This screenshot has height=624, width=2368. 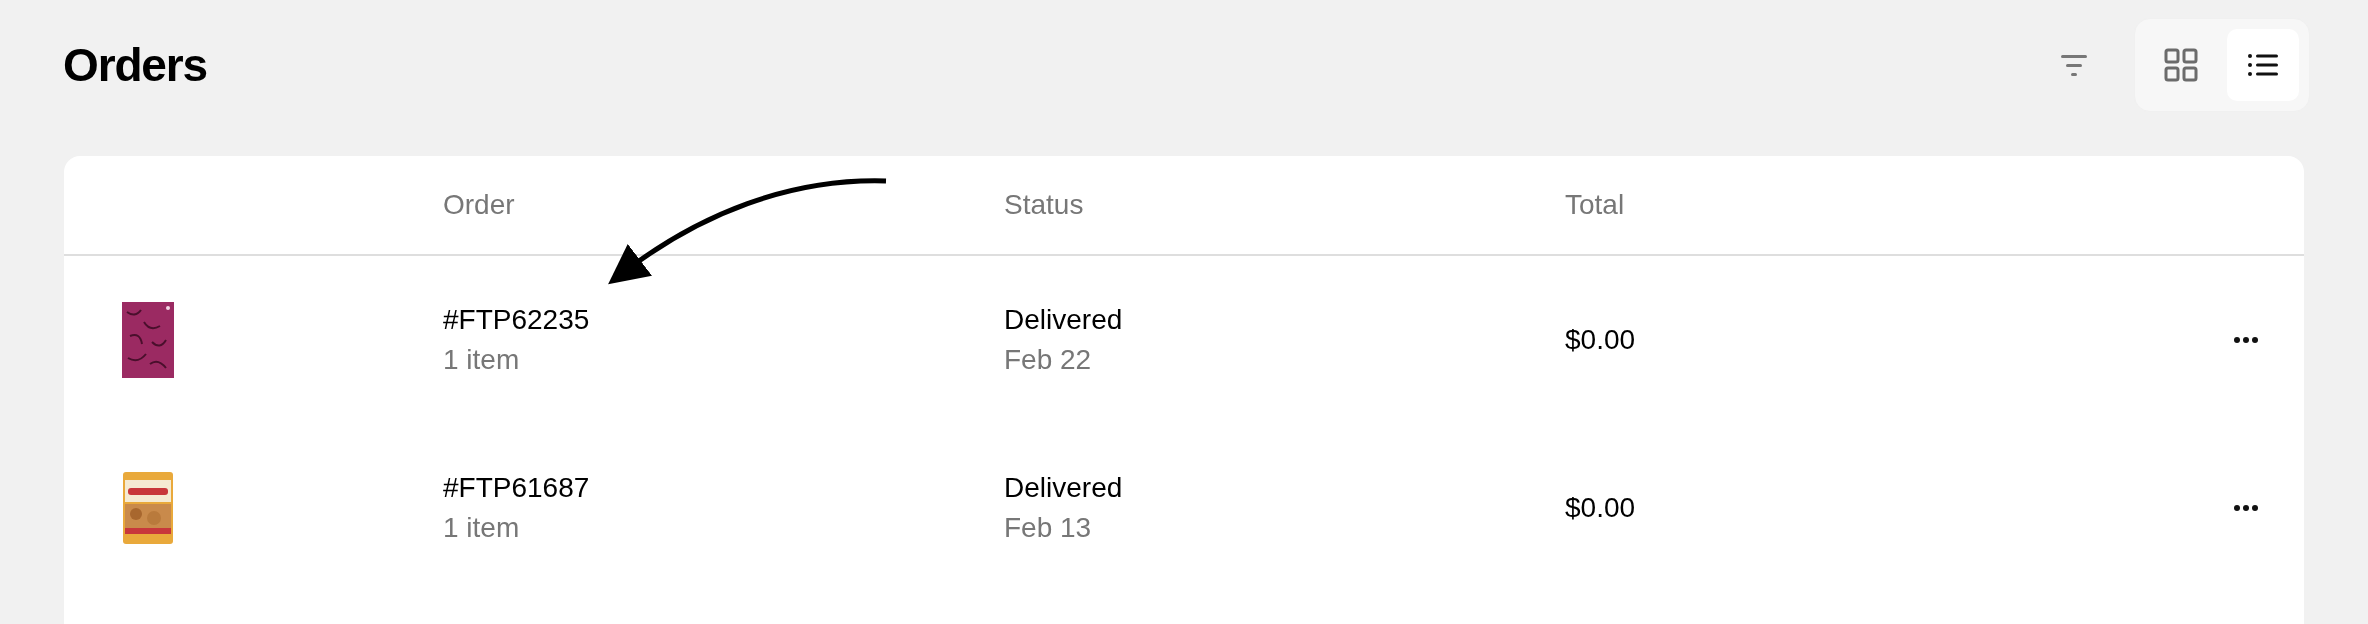 What do you see at coordinates (1048, 360) in the screenshot?
I see `order-date: Feb 22` at bounding box center [1048, 360].